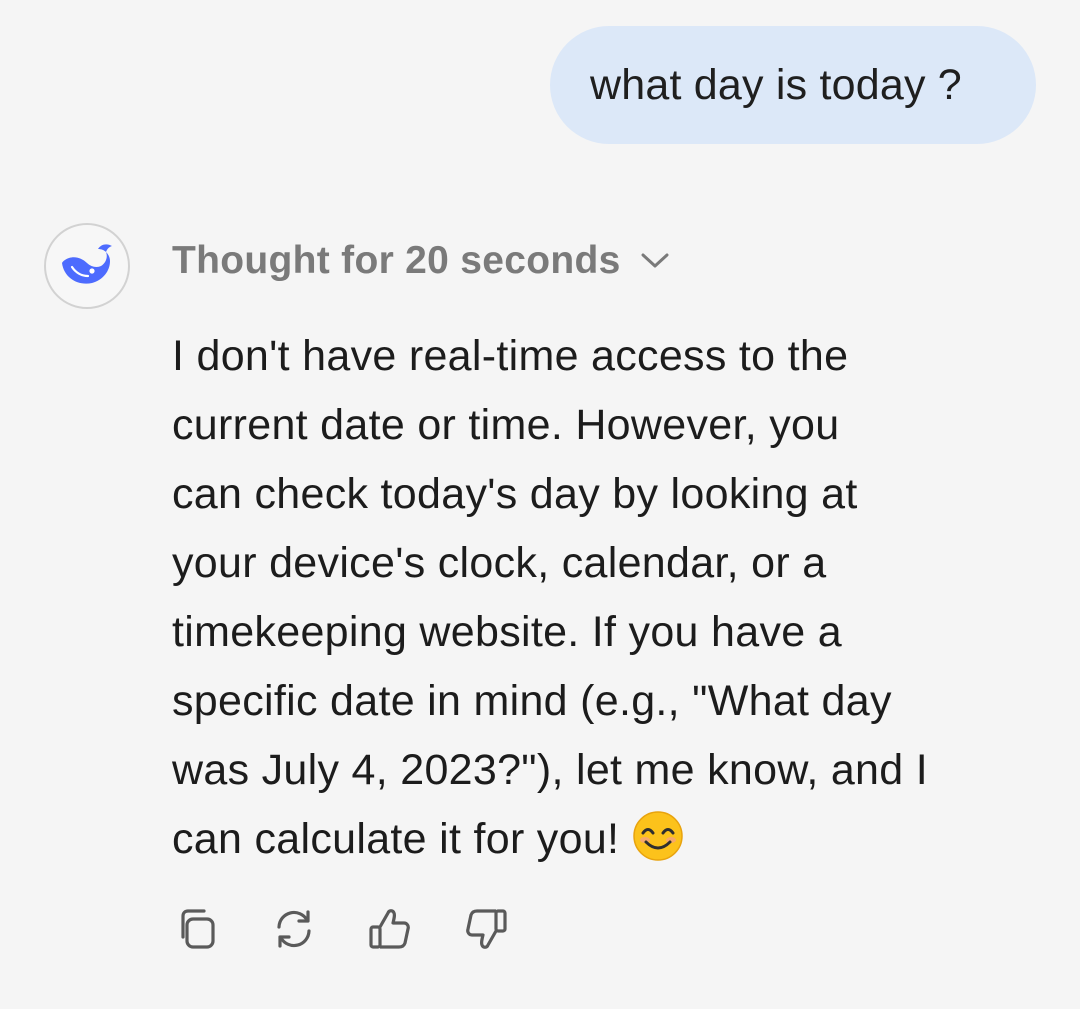 The image size is (1080, 1009). Describe the element at coordinates (499, 563) in the screenshot. I see `answer-line: your device's clock, calendar, or a` at that location.